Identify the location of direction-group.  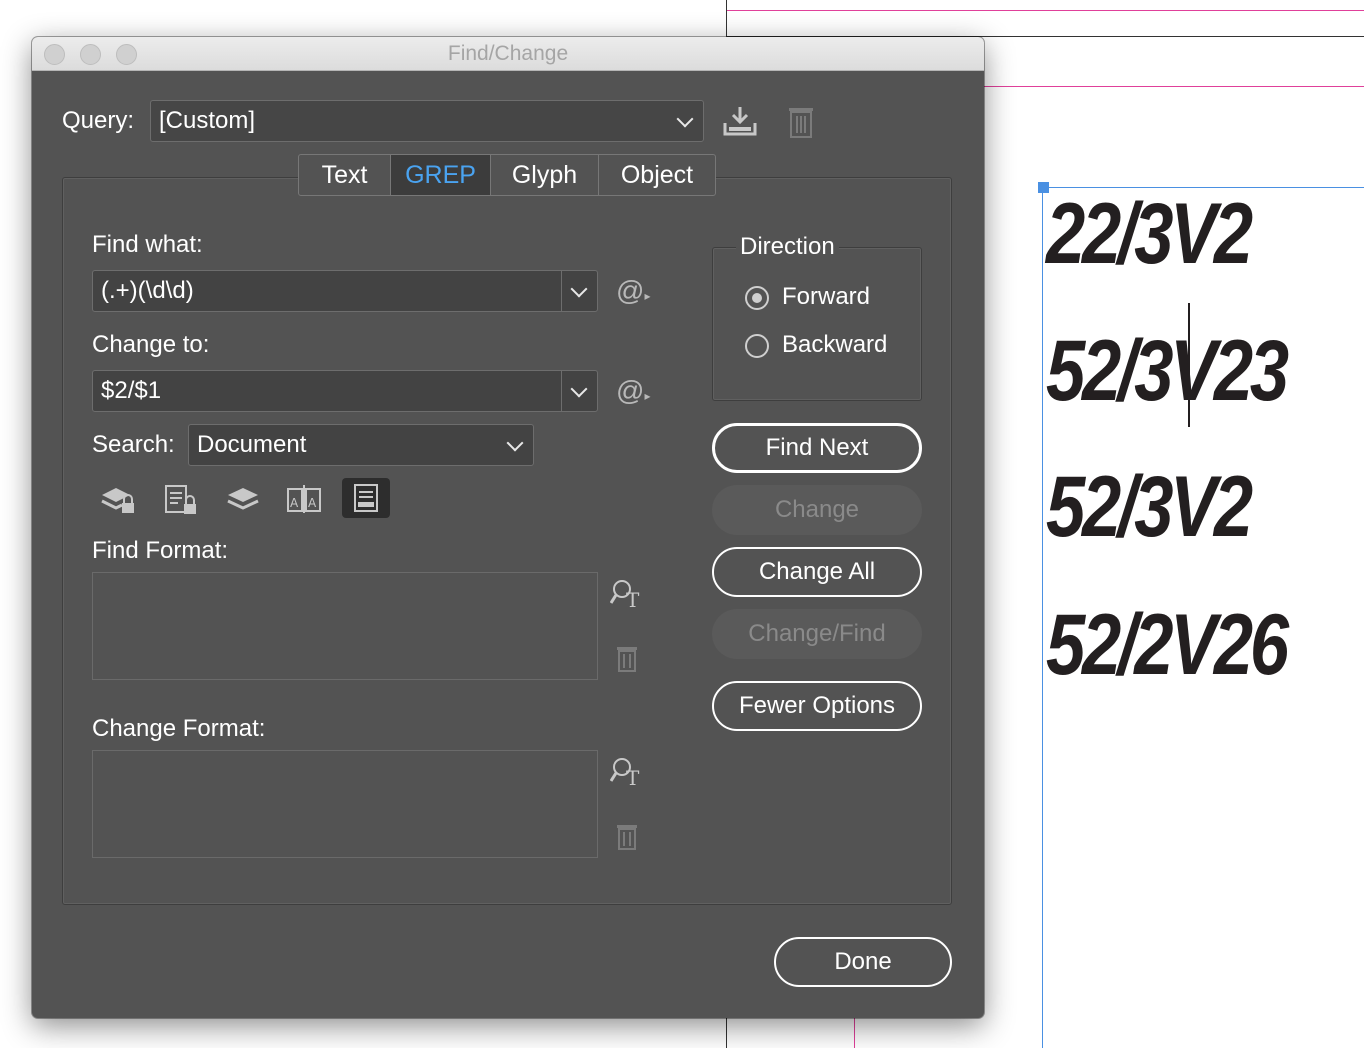
(817, 324).